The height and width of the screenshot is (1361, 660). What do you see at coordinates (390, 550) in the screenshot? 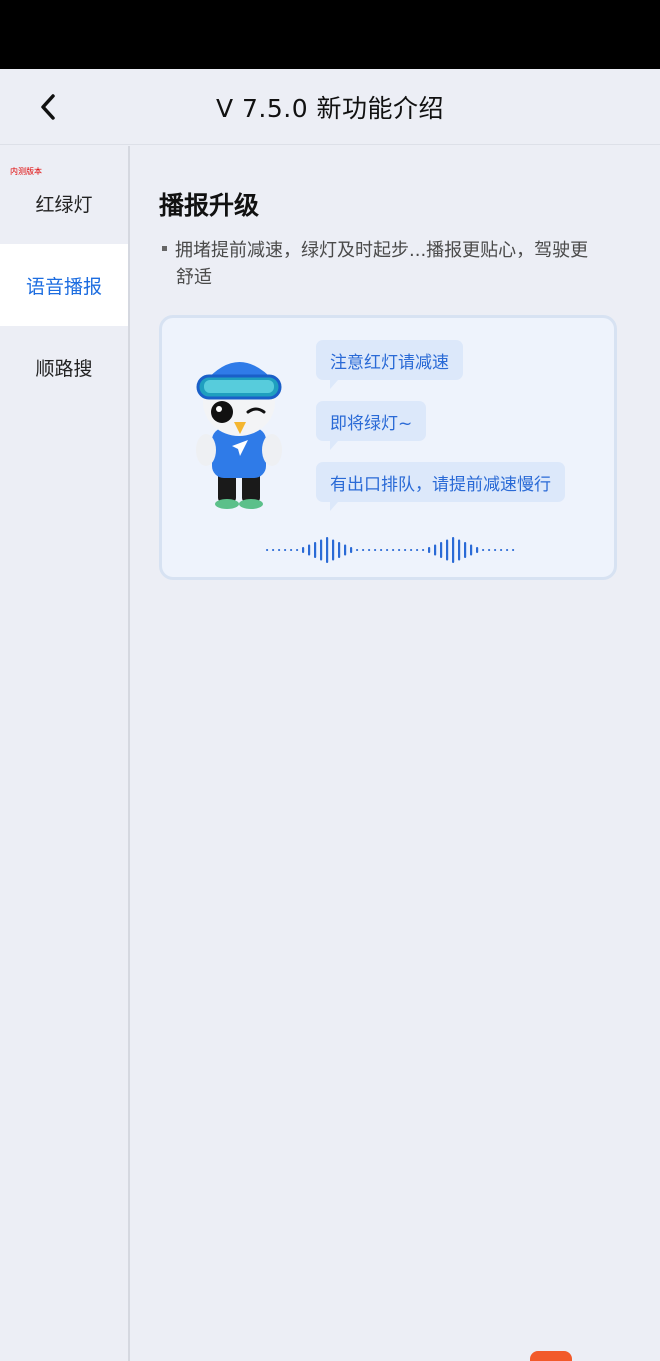
I see `audio-waveform-icon` at bounding box center [390, 550].